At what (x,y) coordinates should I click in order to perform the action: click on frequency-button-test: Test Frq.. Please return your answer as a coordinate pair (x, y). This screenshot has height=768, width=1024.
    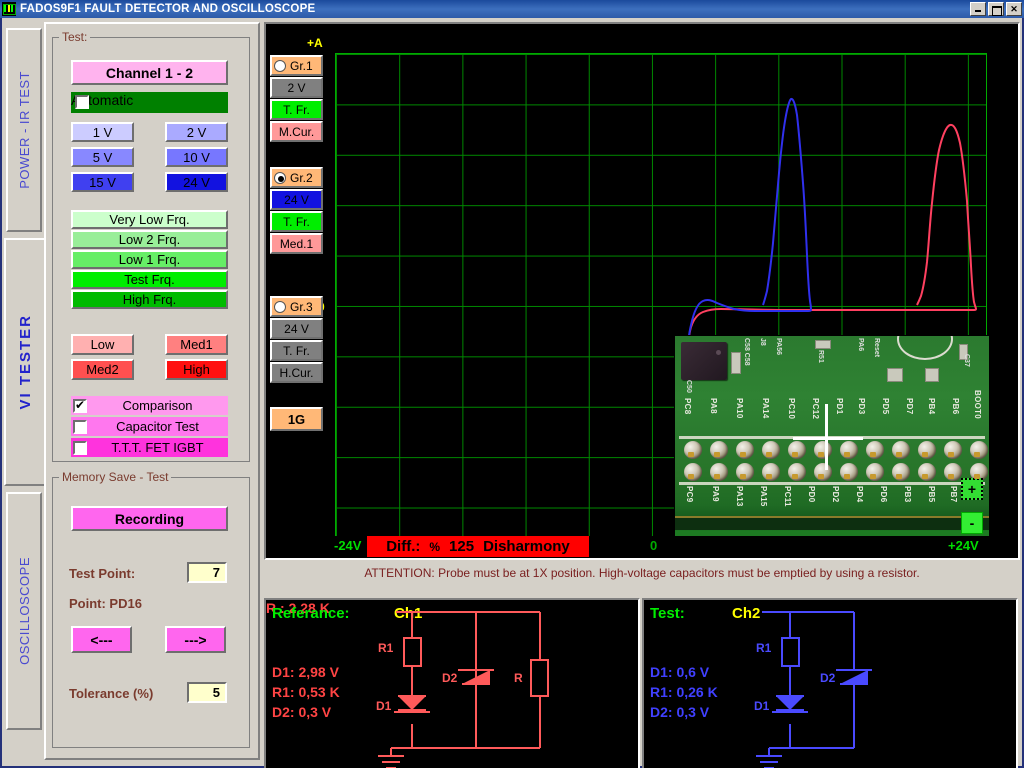
    Looking at the image, I should click on (149, 279).